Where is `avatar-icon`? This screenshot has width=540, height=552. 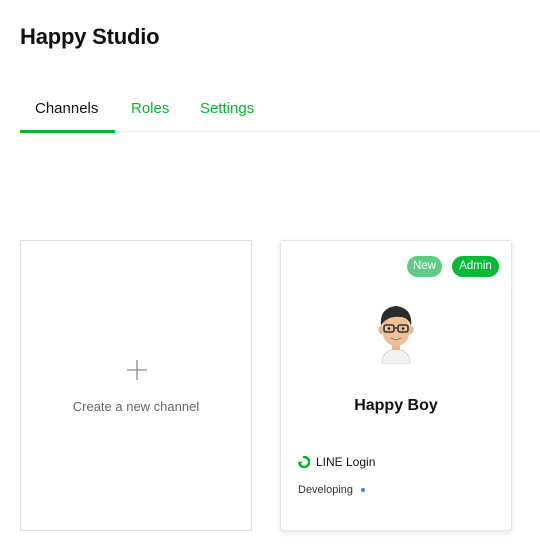 avatar-icon is located at coordinates (396, 335).